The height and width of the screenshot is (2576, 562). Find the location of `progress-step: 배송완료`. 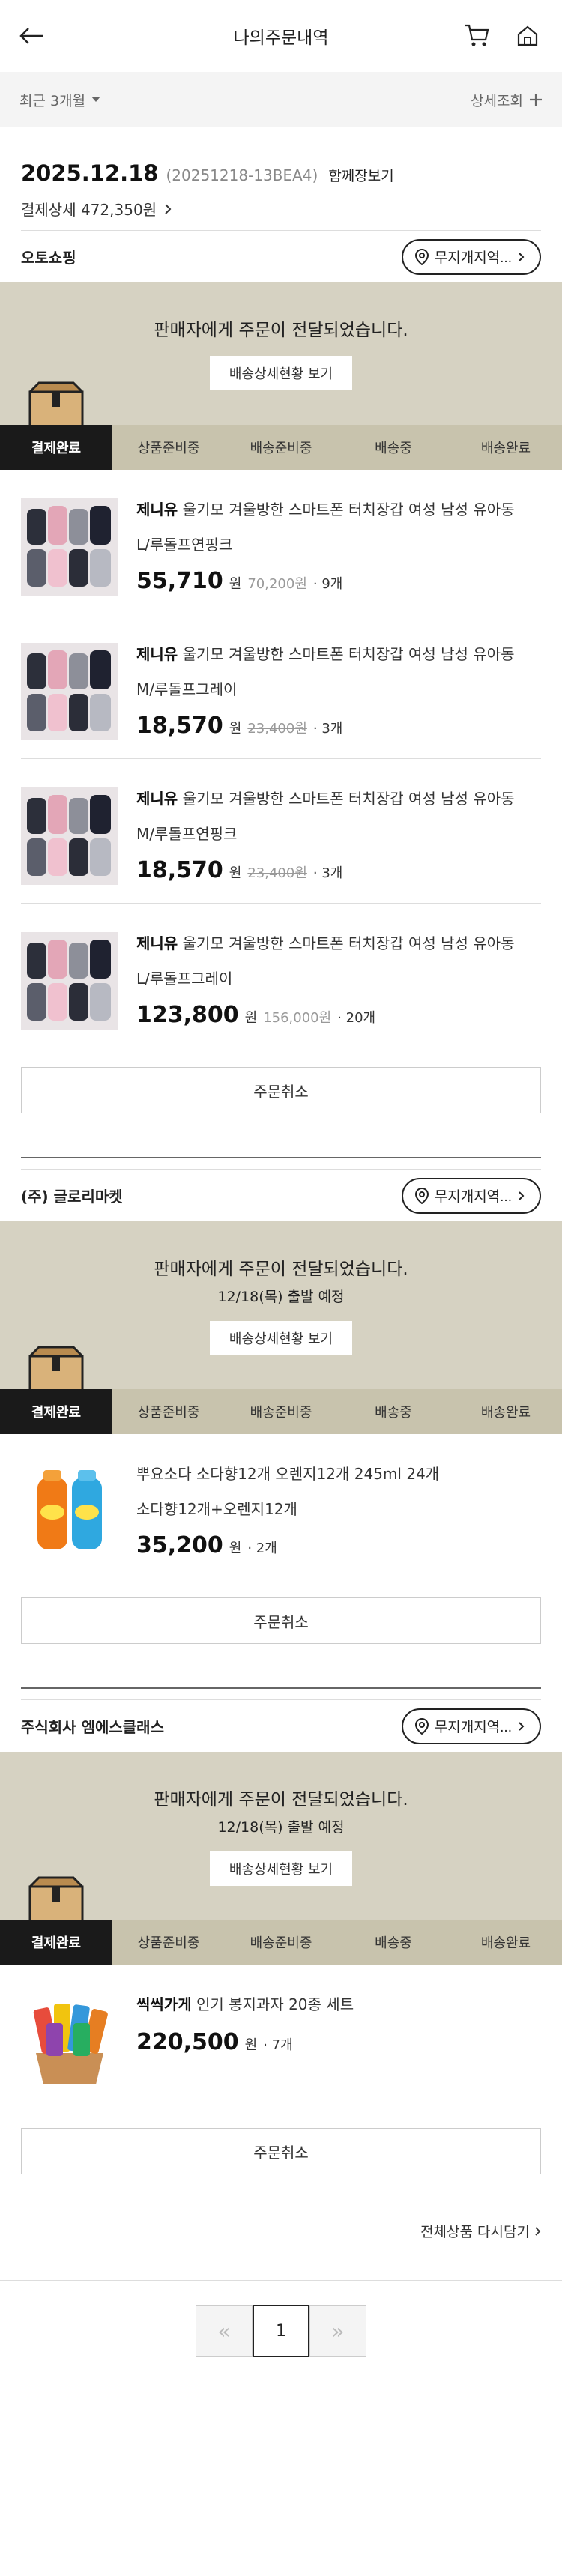

progress-step: 배송완료 is located at coordinates (506, 1942).